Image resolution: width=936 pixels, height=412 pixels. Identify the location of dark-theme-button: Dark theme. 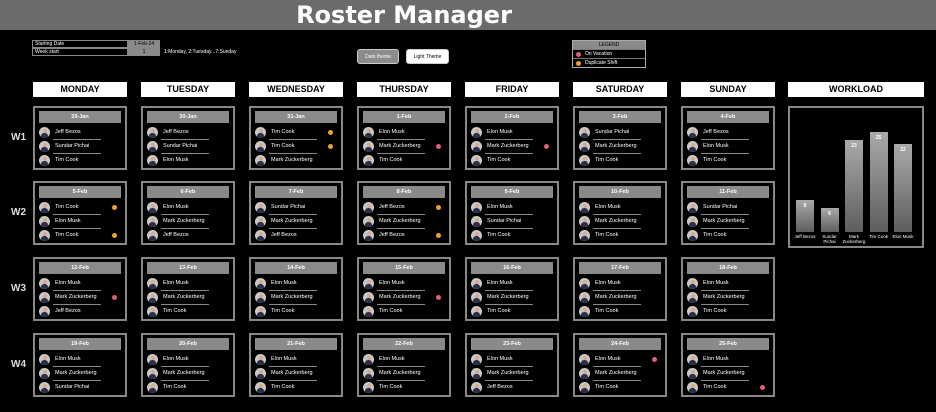
(378, 56).